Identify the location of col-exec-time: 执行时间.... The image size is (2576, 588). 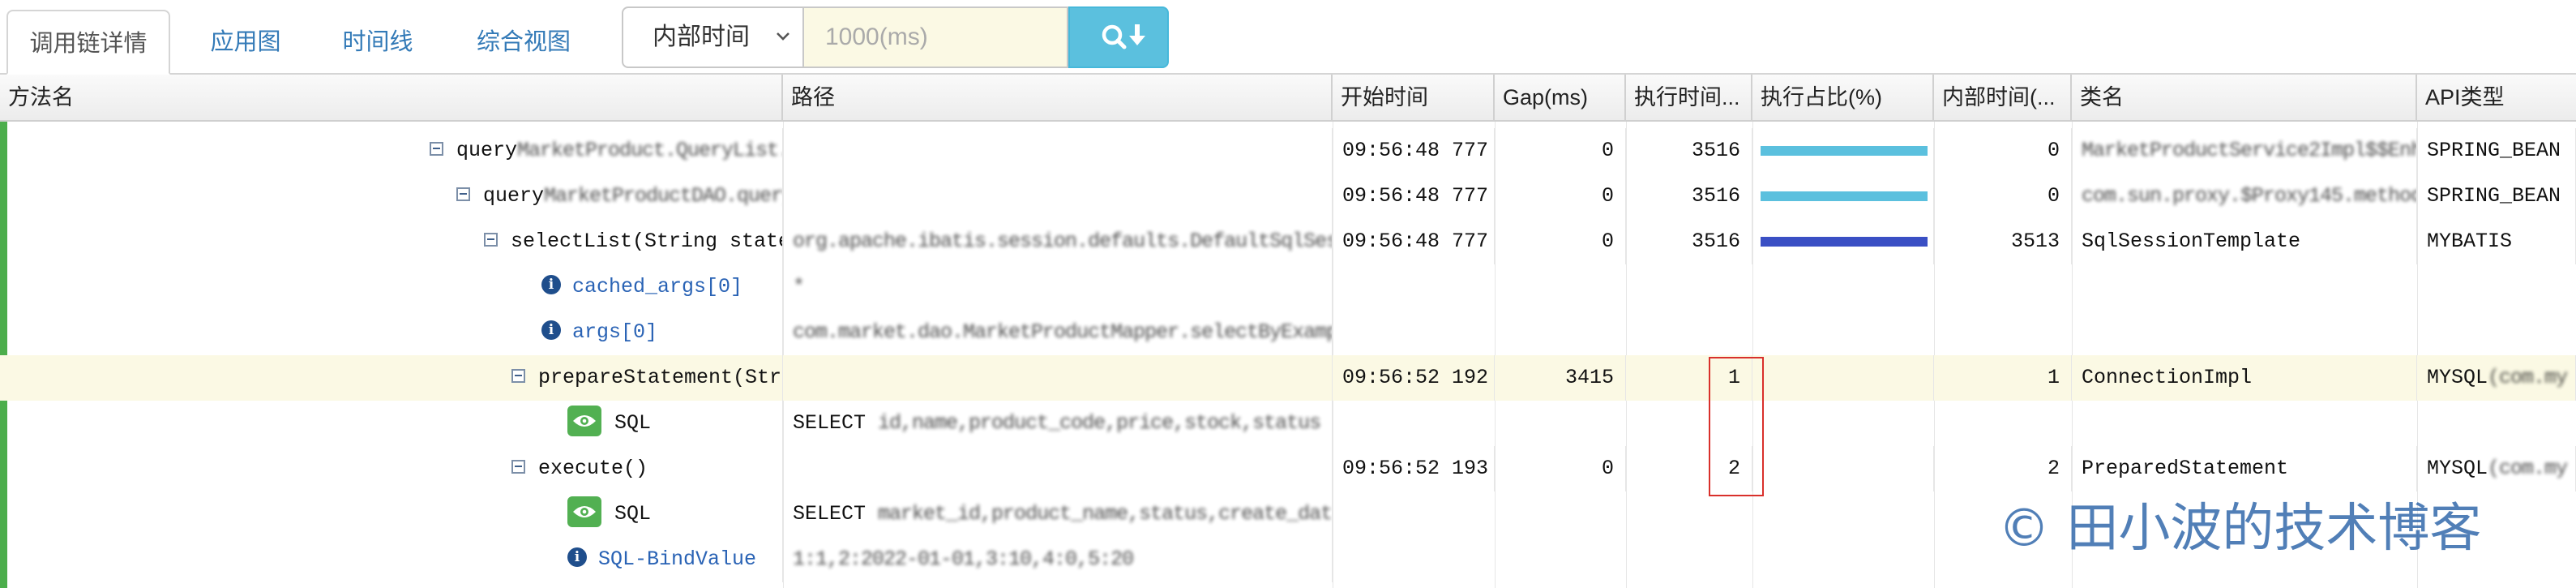
(1689, 97).